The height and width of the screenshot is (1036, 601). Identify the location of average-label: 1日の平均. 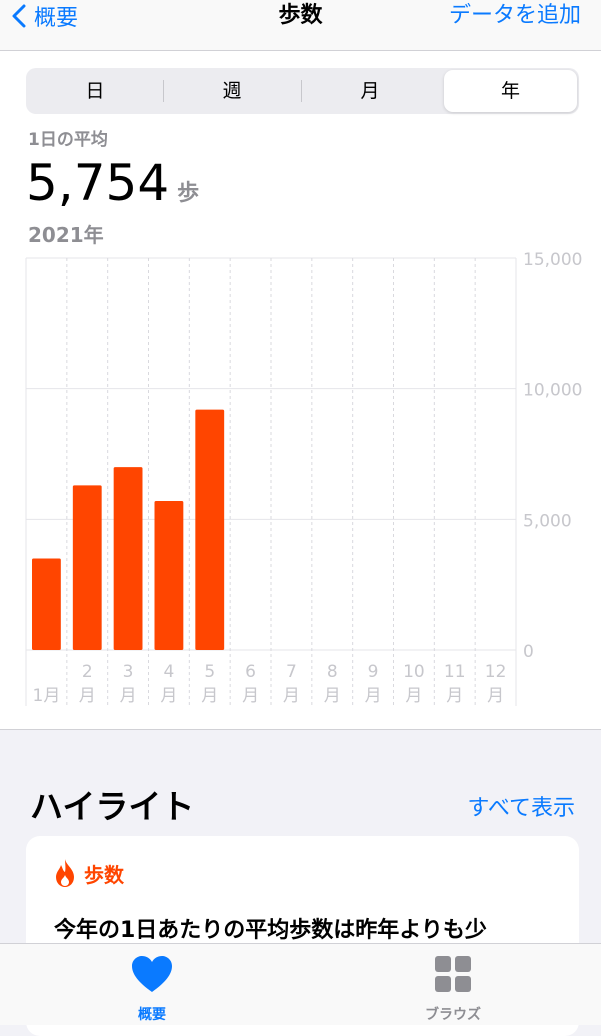
(68, 140).